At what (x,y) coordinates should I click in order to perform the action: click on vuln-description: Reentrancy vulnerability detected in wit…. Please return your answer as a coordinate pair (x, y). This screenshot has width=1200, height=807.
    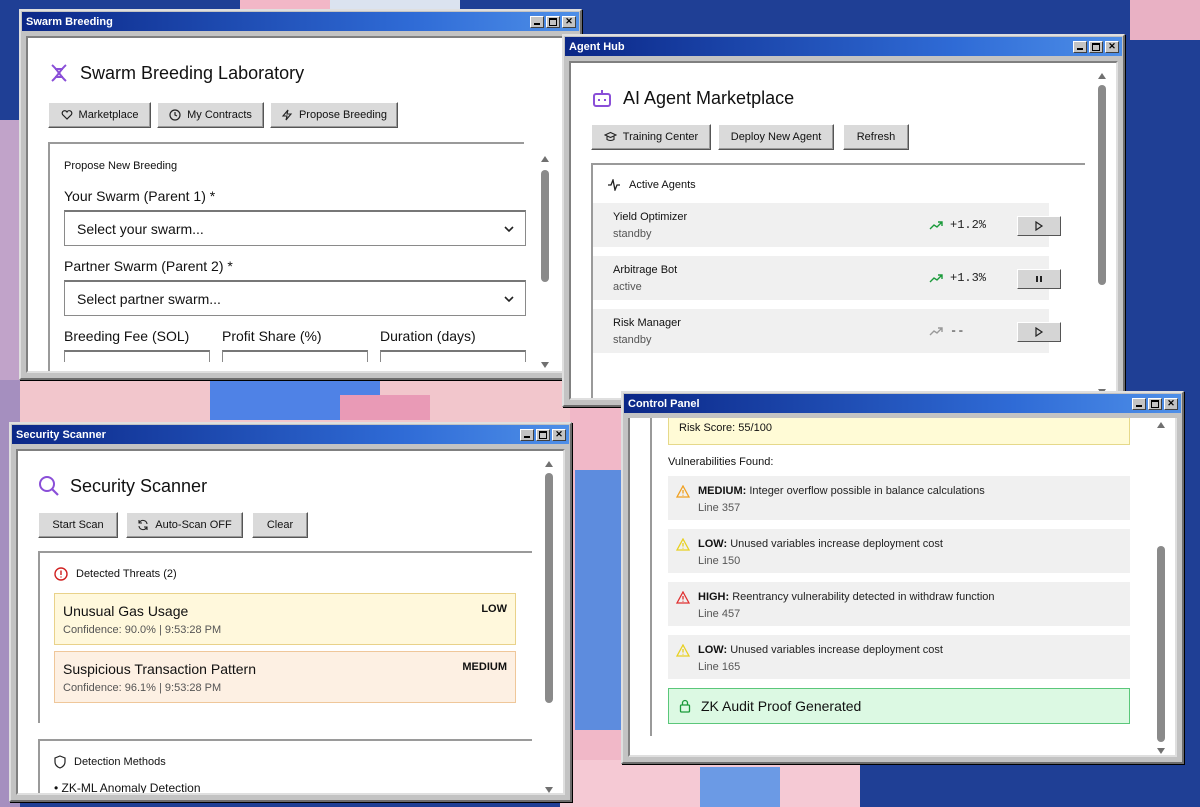
    Looking at the image, I should click on (863, 597).